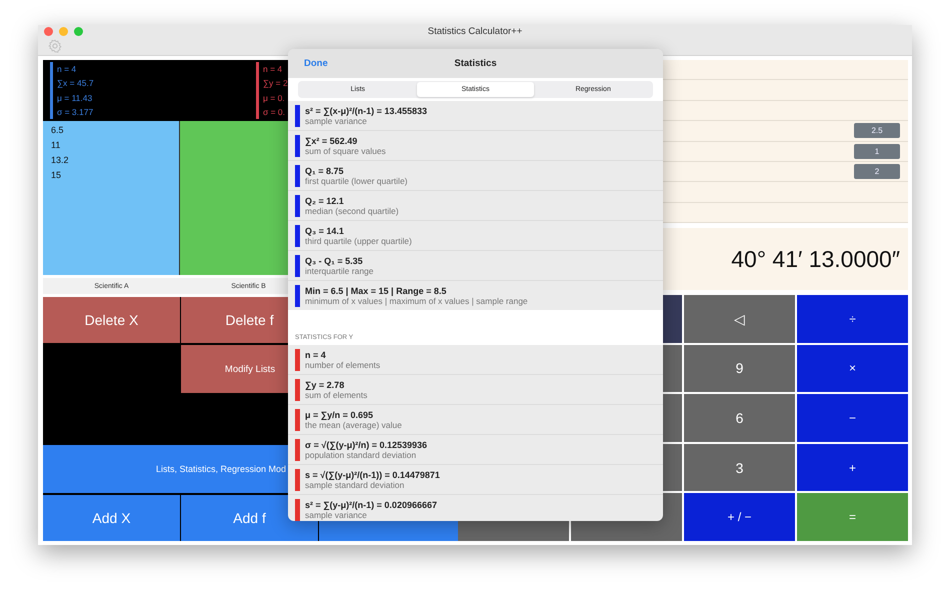  Describe the element at coordinates (475, 63) in the screenshot. I see `popover-title: Statistics` at that location.